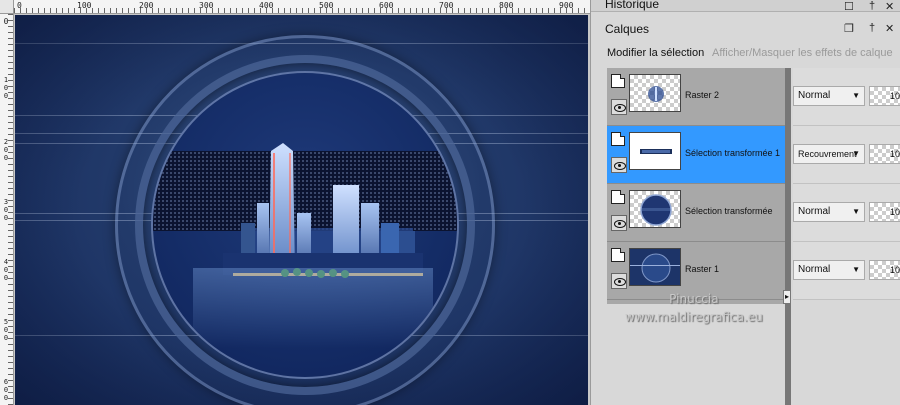 The height and width of the screenshot is (405, 900). I want to click on ruler-v-label: 300, so click(6, 210).